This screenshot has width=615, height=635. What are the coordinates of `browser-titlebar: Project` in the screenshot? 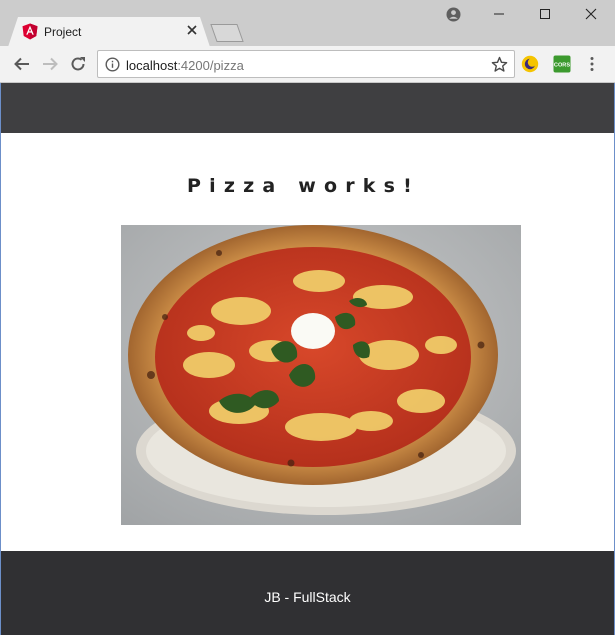 It's located at (307, 23).